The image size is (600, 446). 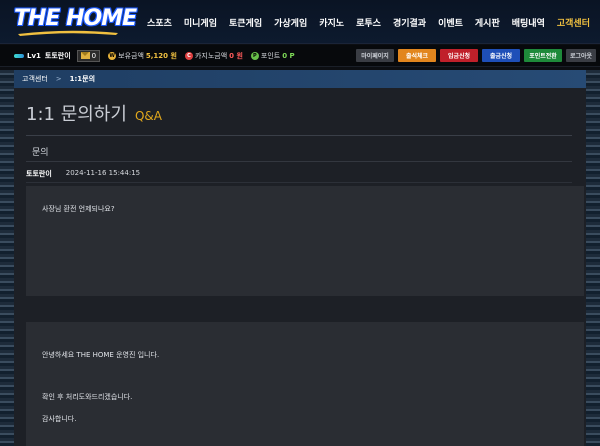 What do you see at coordinates (57, 55) in the screenshot?
I see `username: 토토란이` at bounding box center [57, 55].